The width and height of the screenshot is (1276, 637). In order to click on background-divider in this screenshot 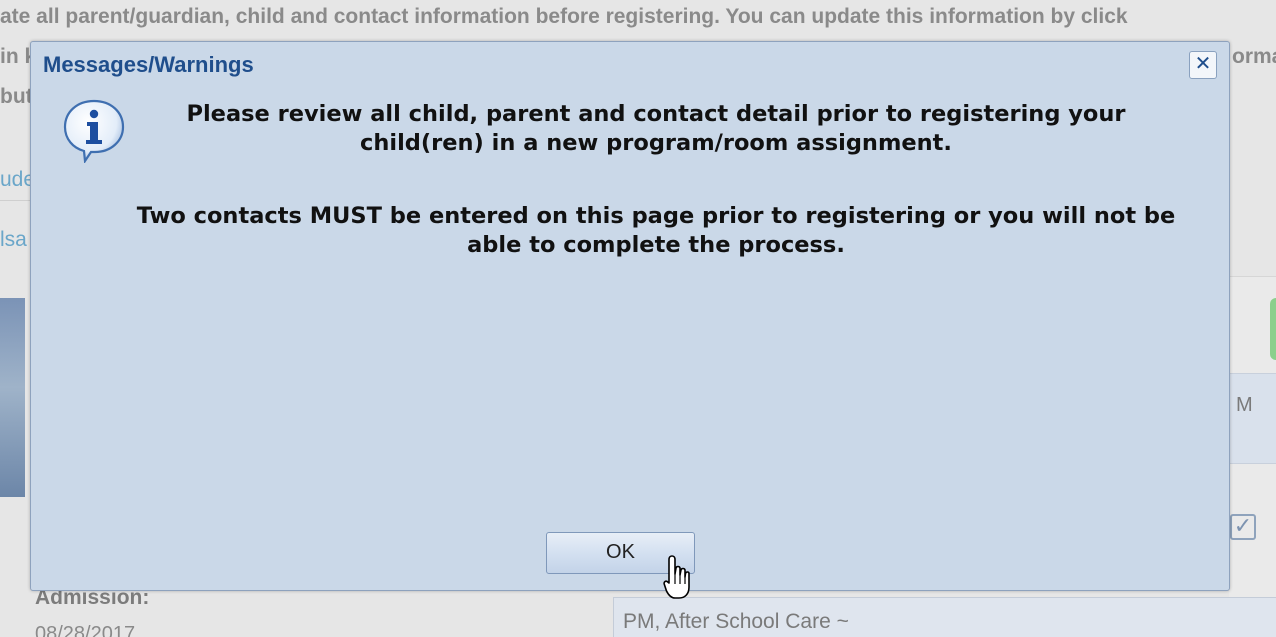, I will do `click(15, 200)`.